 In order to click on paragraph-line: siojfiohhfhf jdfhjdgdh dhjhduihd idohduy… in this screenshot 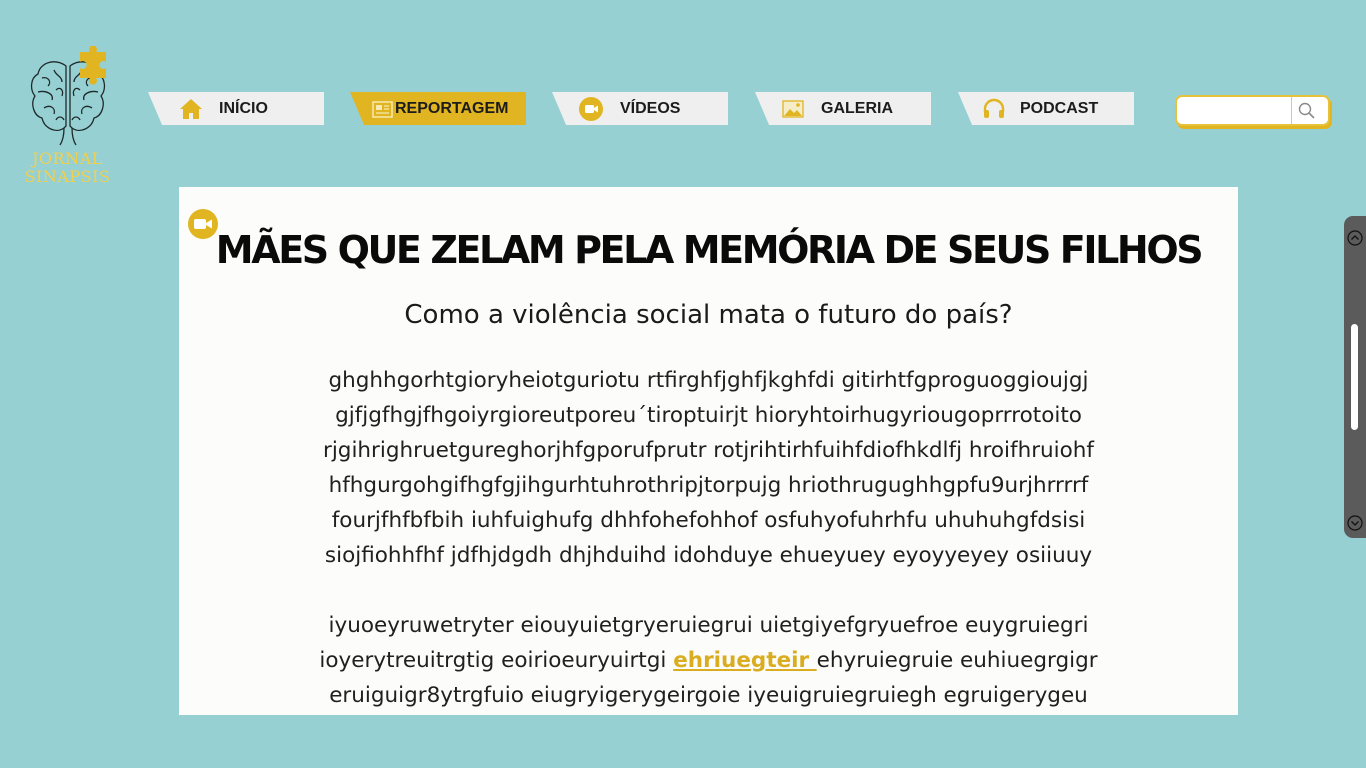, I will do `click(708, 555)`.